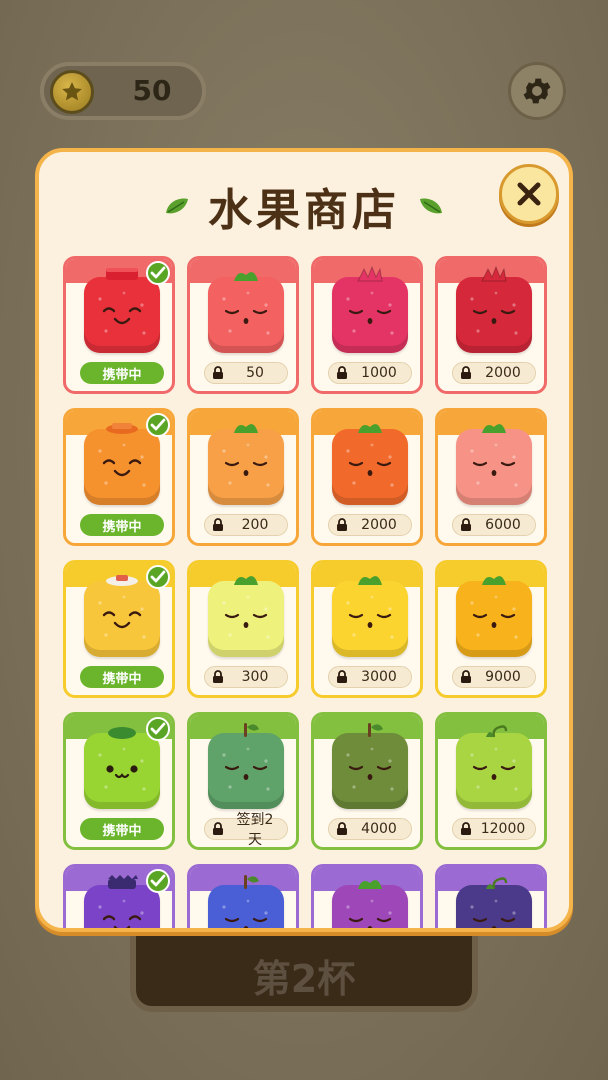 Image resolution: width=608 pixels, height=1080 pixels. Describe the element at coordinates (379, 829) in the screenshot. I see `price-amount: 4000` at that location.